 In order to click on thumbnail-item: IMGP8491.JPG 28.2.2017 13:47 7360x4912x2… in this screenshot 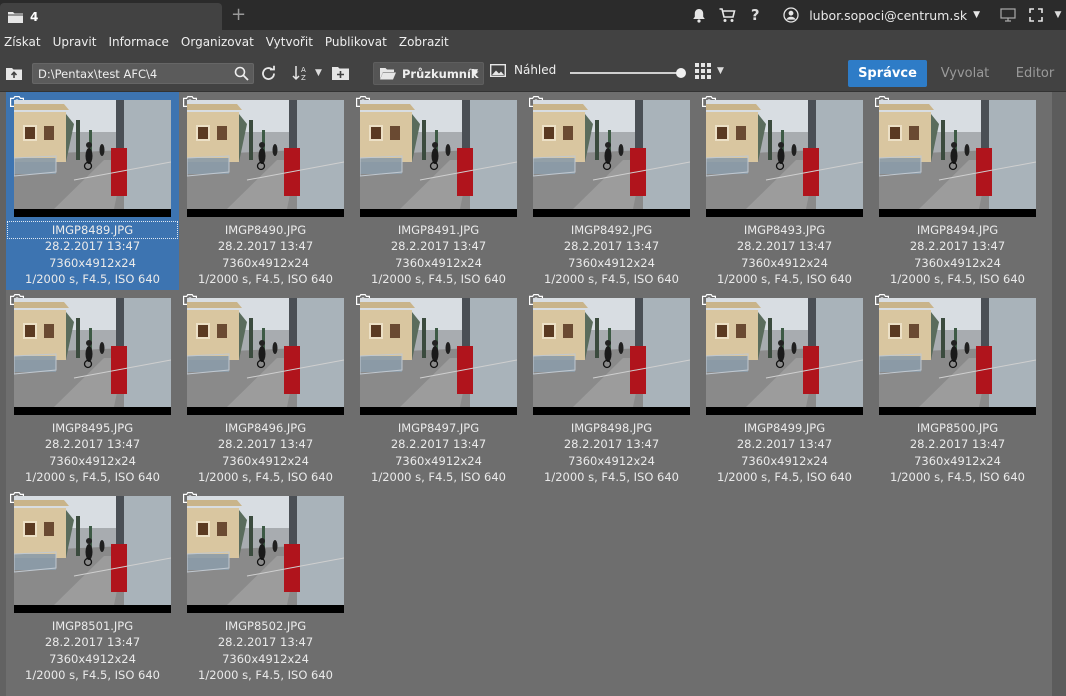, I will do `click(438, 191)`.